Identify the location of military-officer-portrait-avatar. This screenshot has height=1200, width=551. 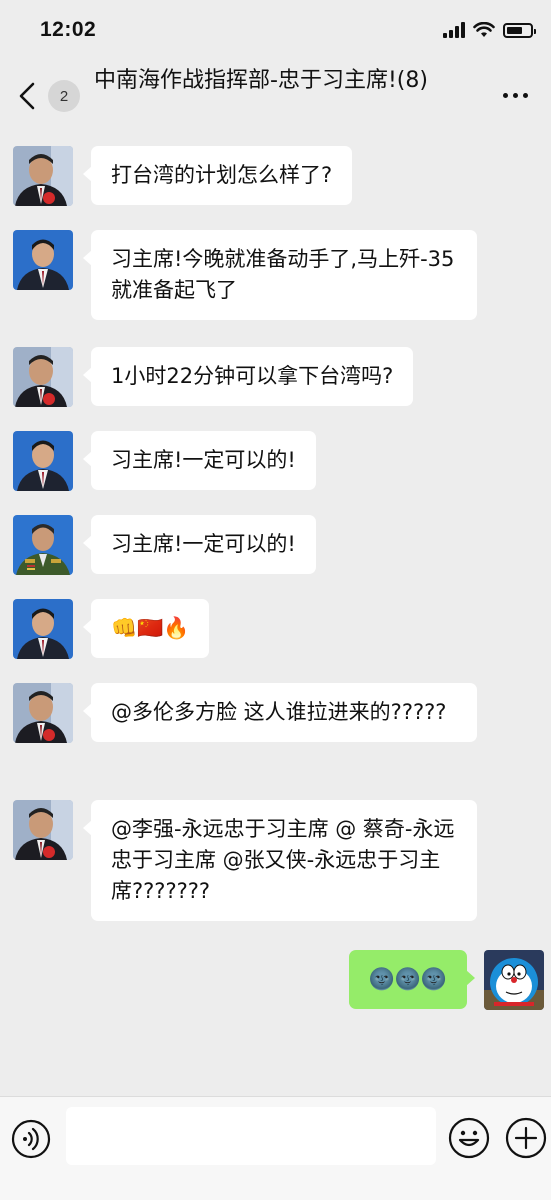
(43, 545).